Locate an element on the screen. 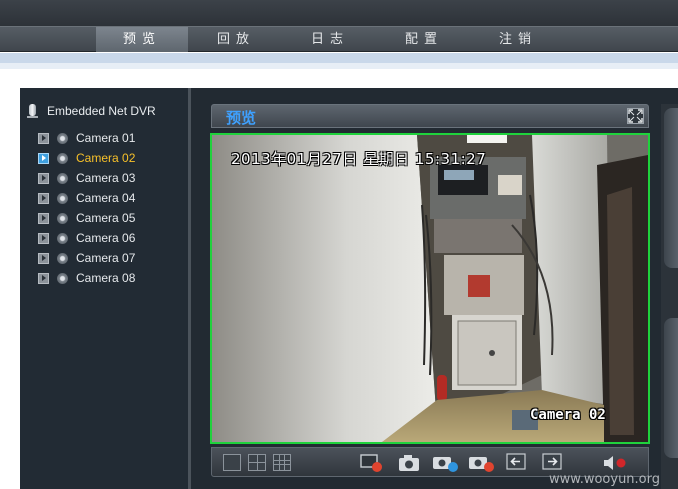 Image resolution: width=678 pixels, height=489 pixels. camera-label: Camera 01 is located at coordinates (106, 138).